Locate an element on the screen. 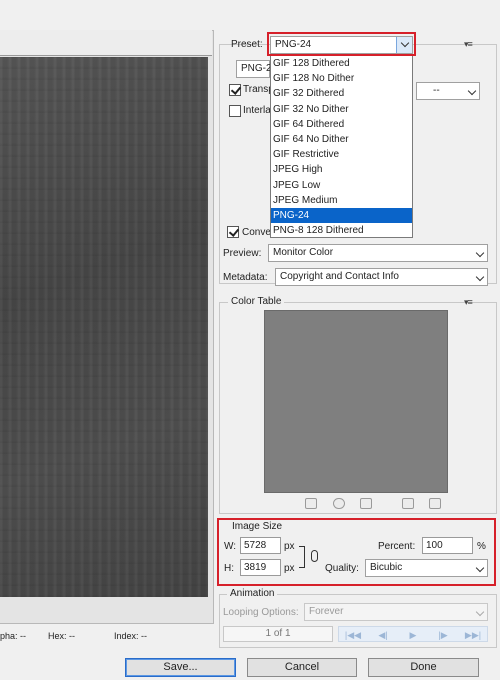 This screenshot has height=680, width=500. animation-title: Animation is located at coordinates (252, 593).